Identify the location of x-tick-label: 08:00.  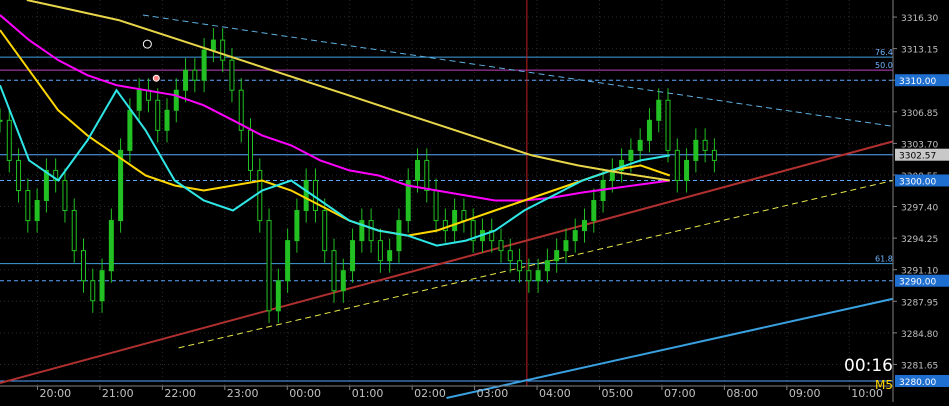
(742, 393).